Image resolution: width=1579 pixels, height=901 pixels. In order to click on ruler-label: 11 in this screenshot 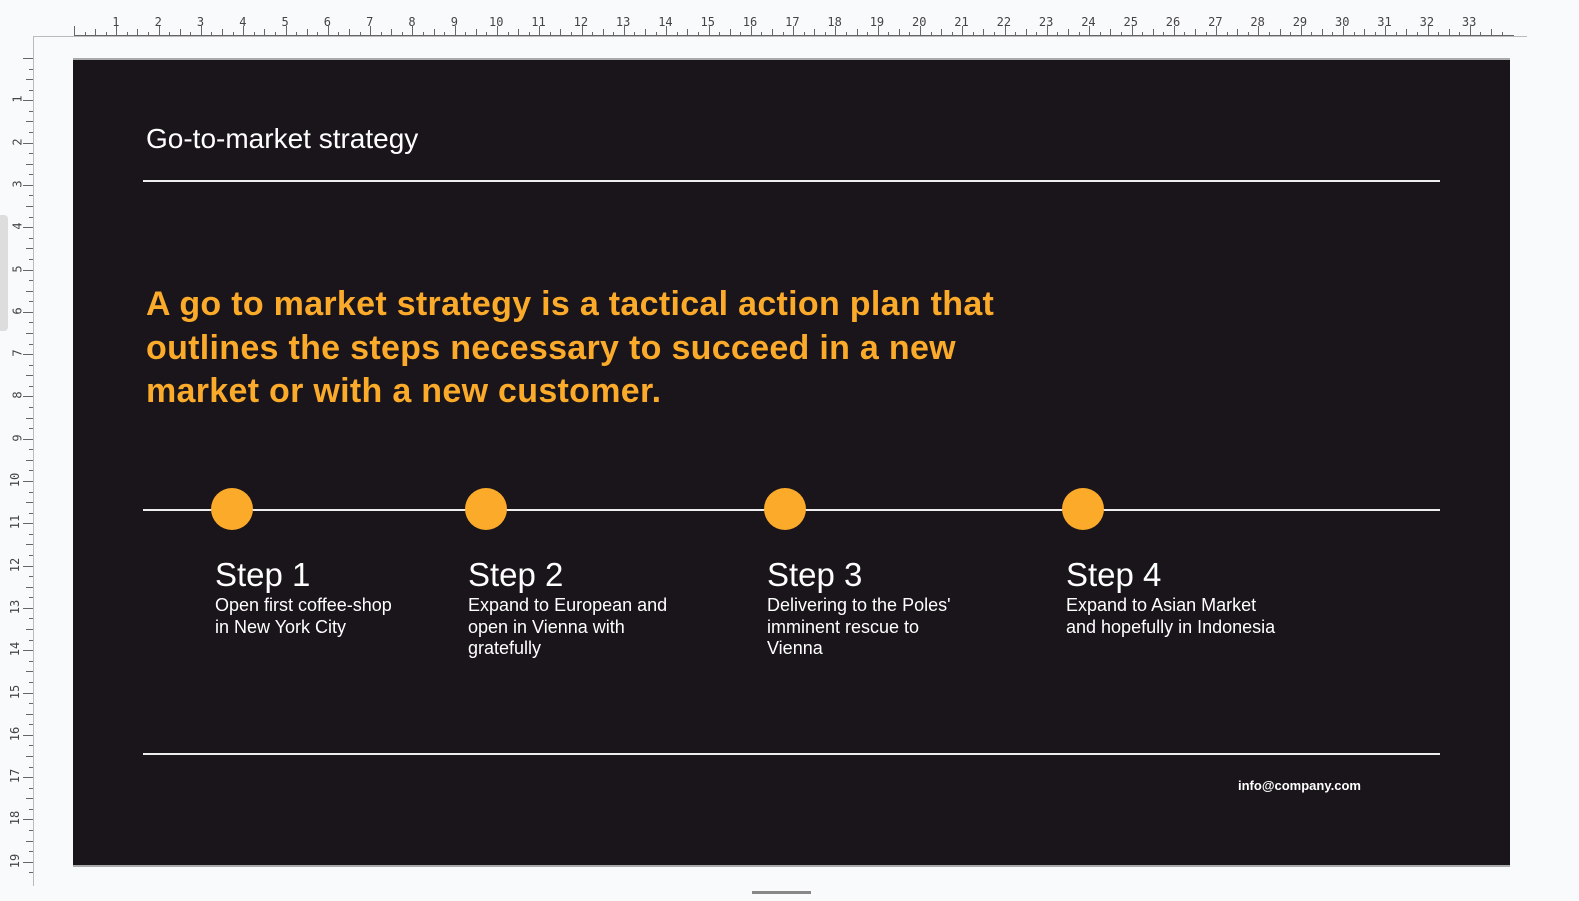, I will do `click(538, 22)`.